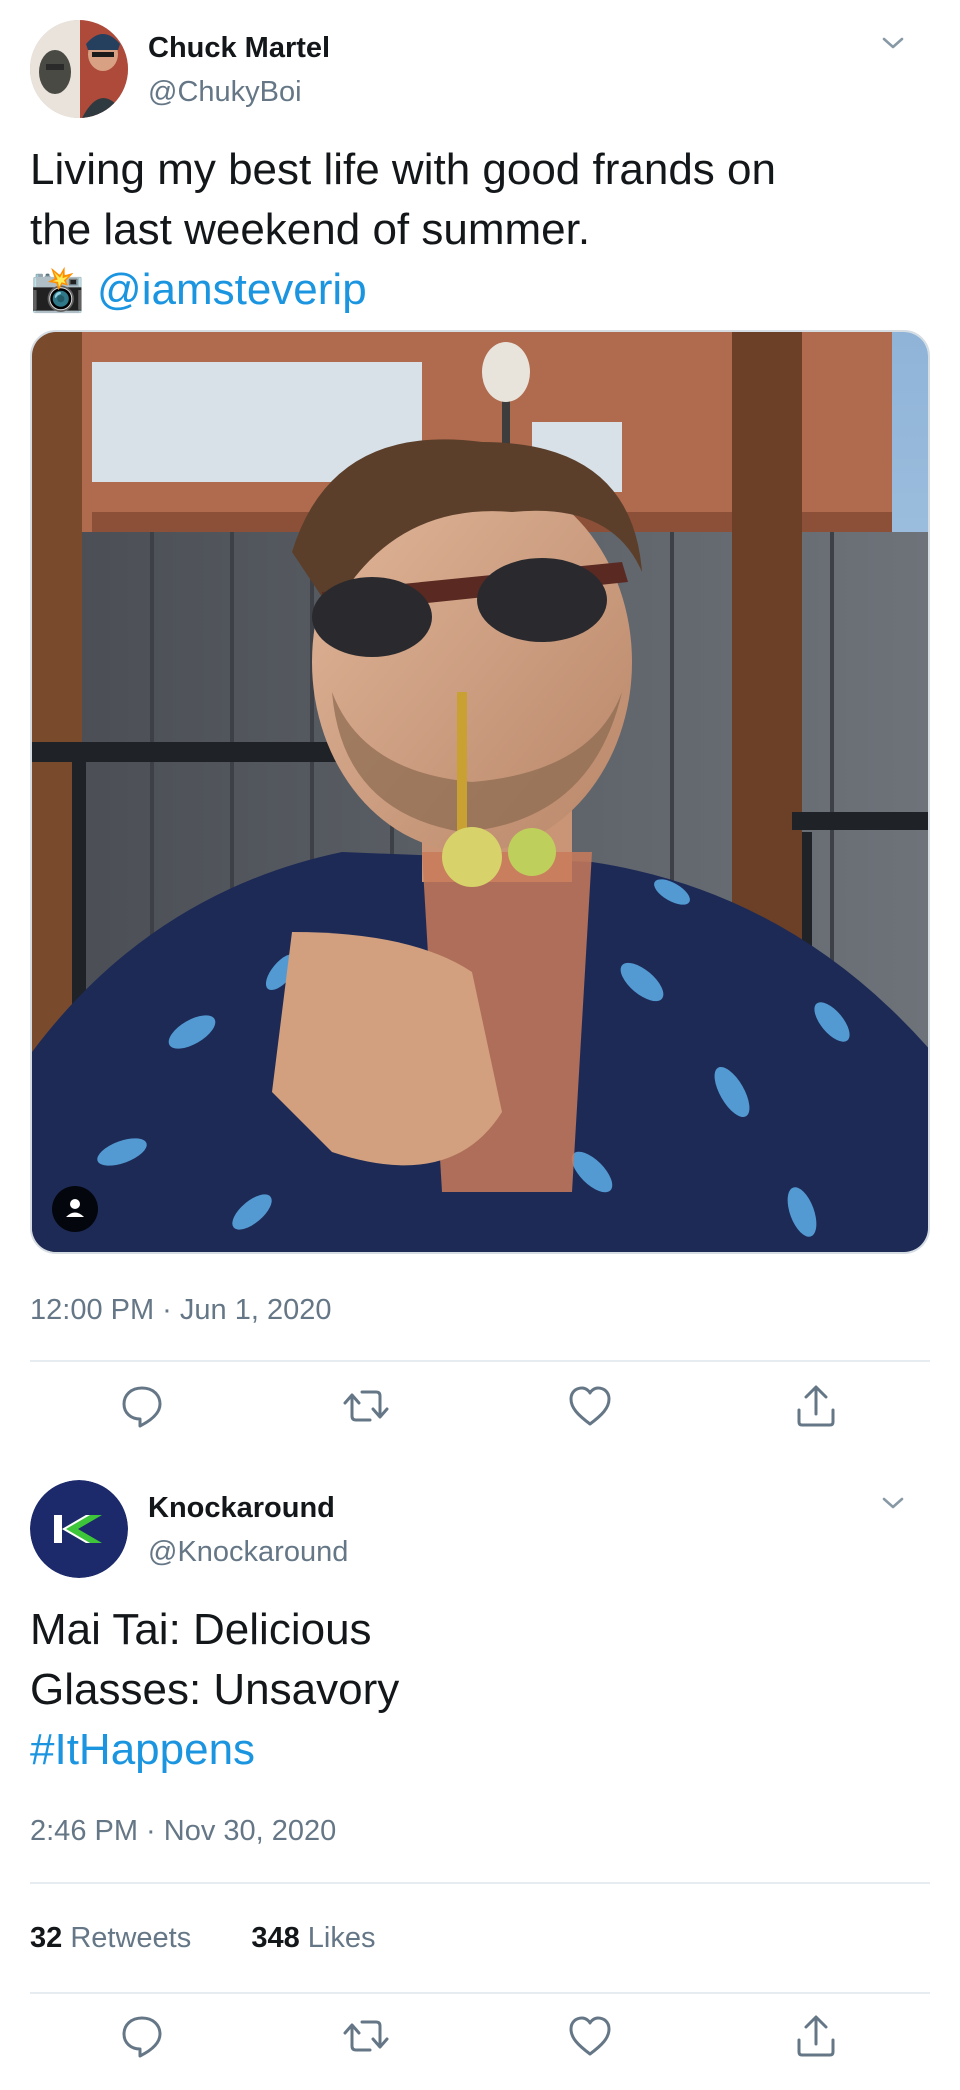 This screenshot has width=960, height=2090. Describe the element at coordinates (79, 69) in the screenshot. I see `avatar` at that location.